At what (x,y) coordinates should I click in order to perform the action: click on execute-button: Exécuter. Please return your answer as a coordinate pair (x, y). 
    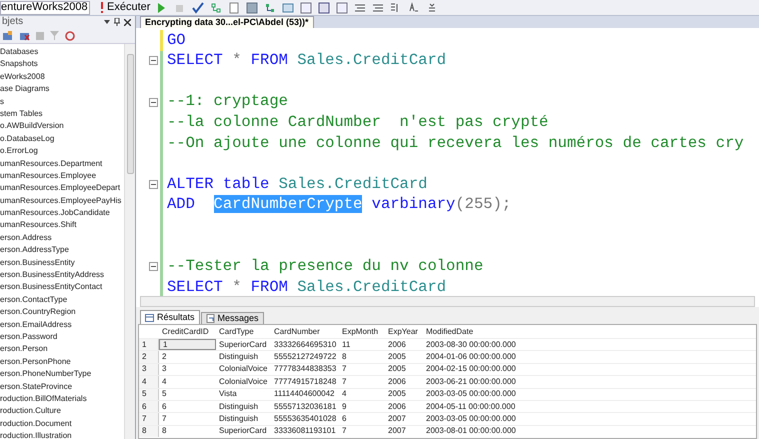
    Looking at the image, I should click on (125, 7).